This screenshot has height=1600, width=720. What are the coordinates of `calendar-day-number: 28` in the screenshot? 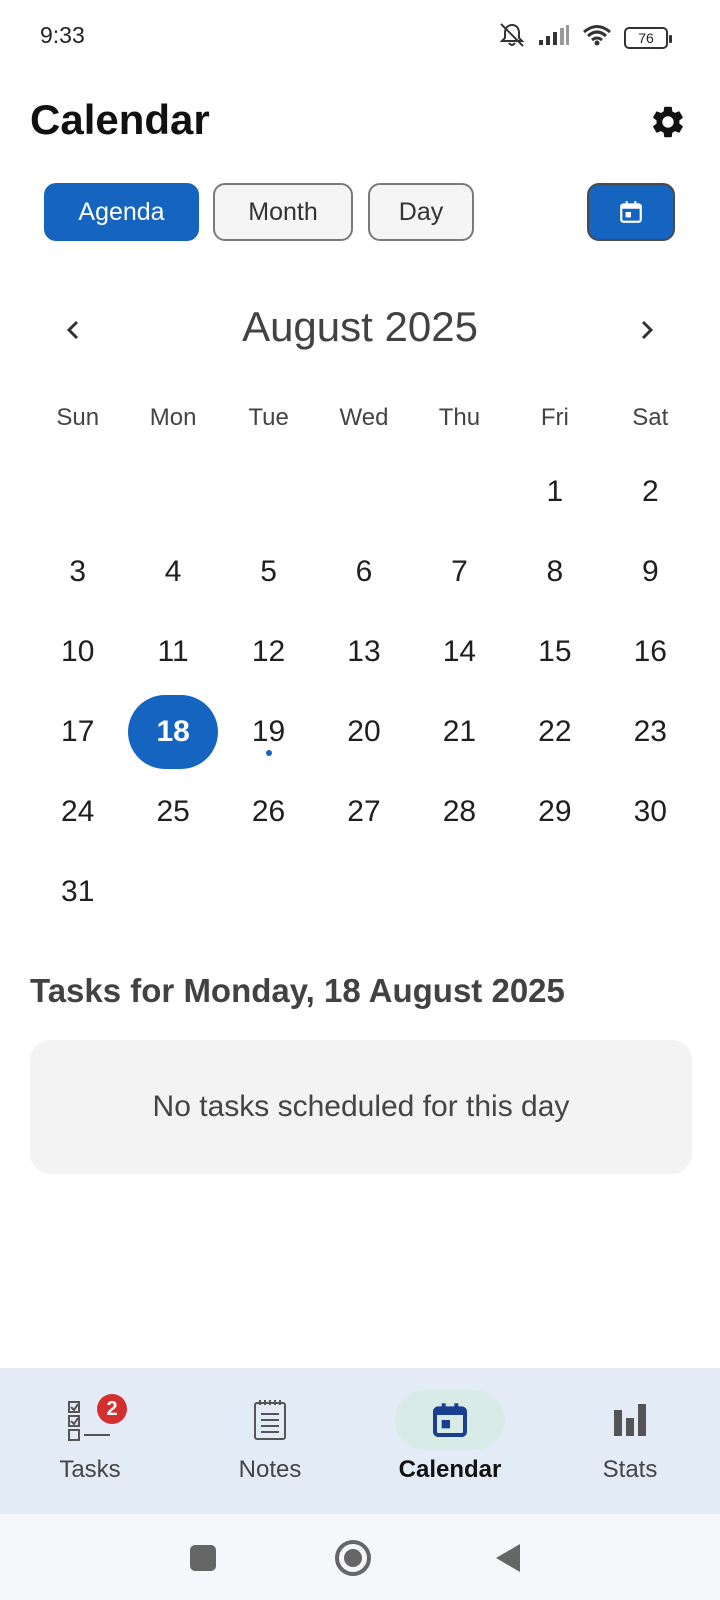 It's located at (459, 811).